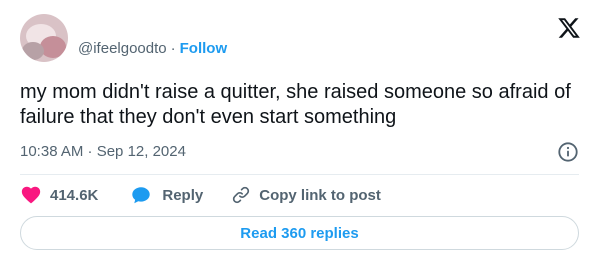  Describe the element at coordinates (31, 195) in the screenshot. I see `heart-icon` at that location.